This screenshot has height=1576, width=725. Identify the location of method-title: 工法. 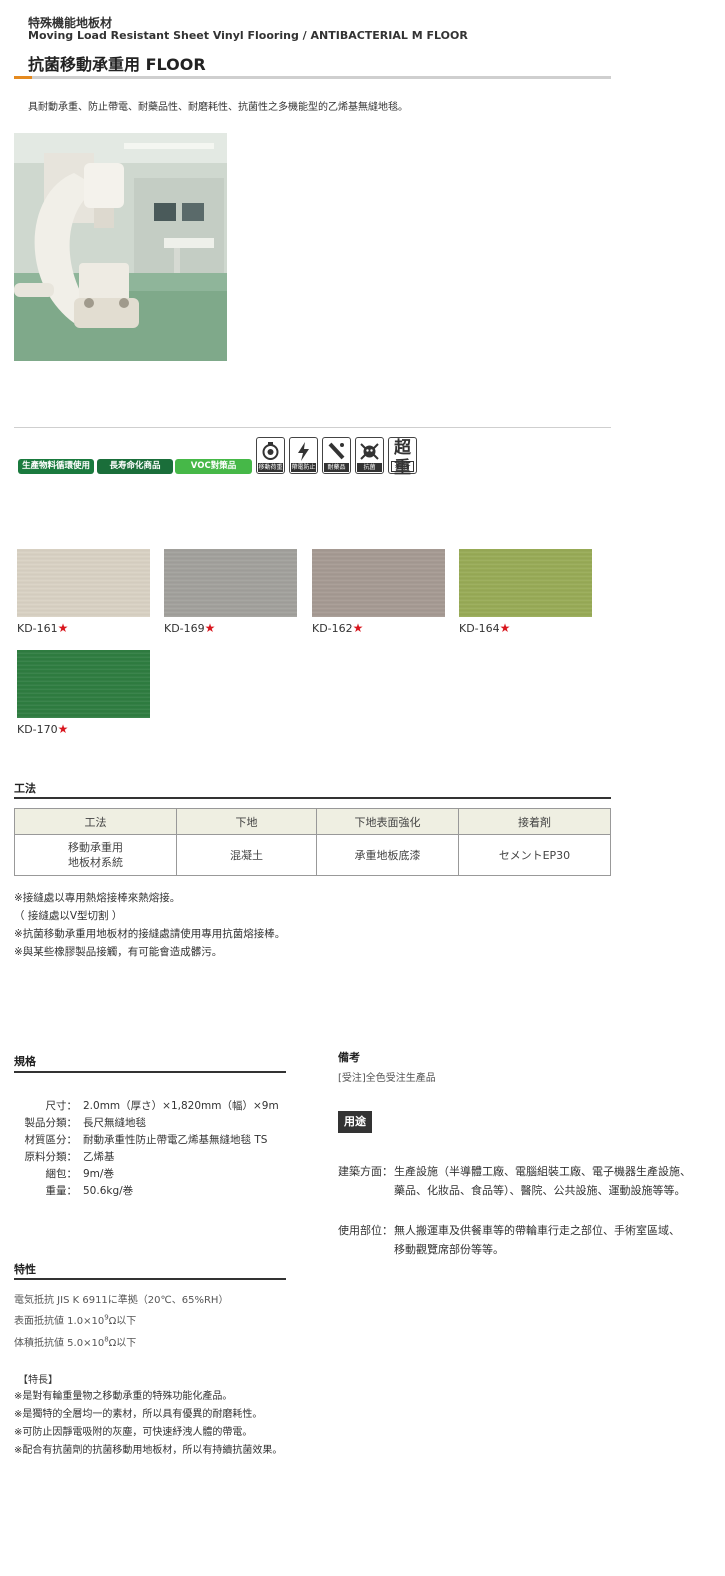
(25, 788).